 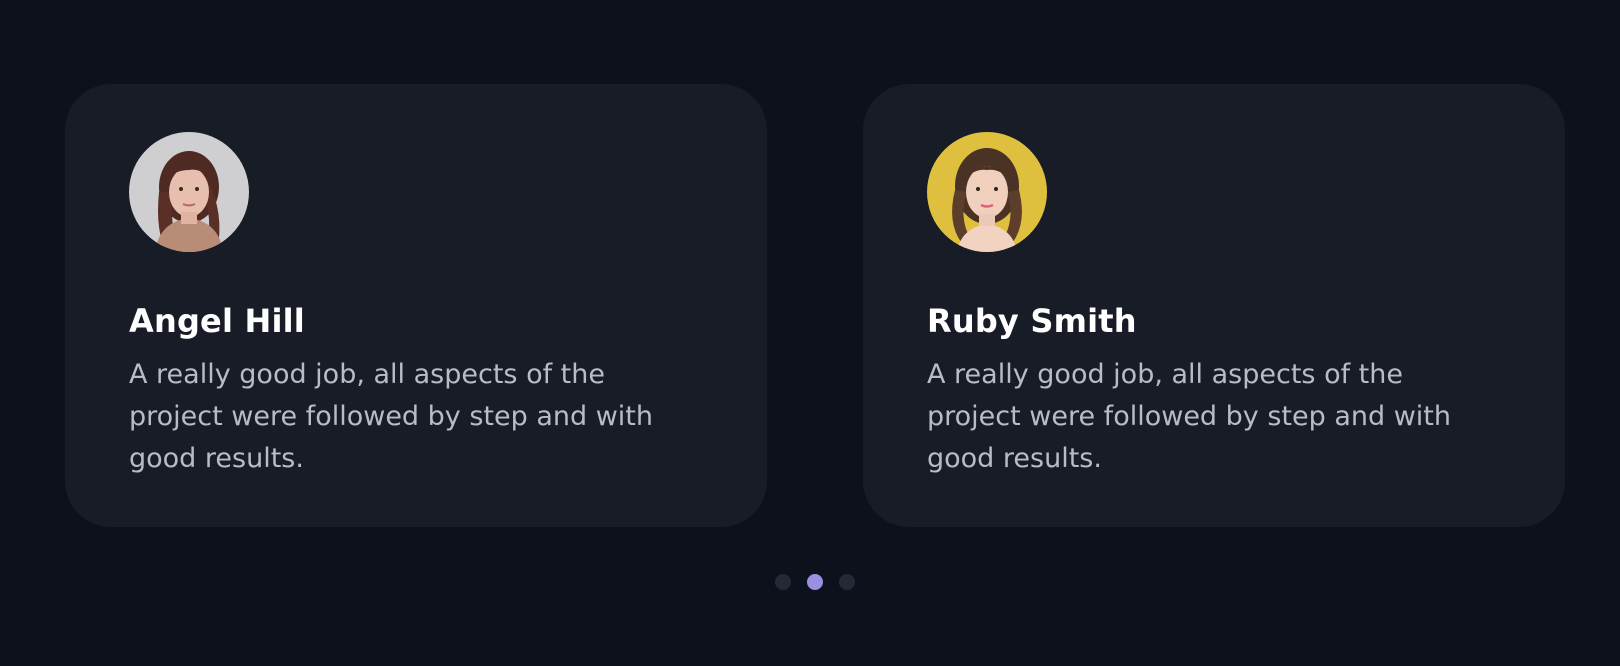 I want to click on pagination-dot-2-active, so click(x=815, y=582).